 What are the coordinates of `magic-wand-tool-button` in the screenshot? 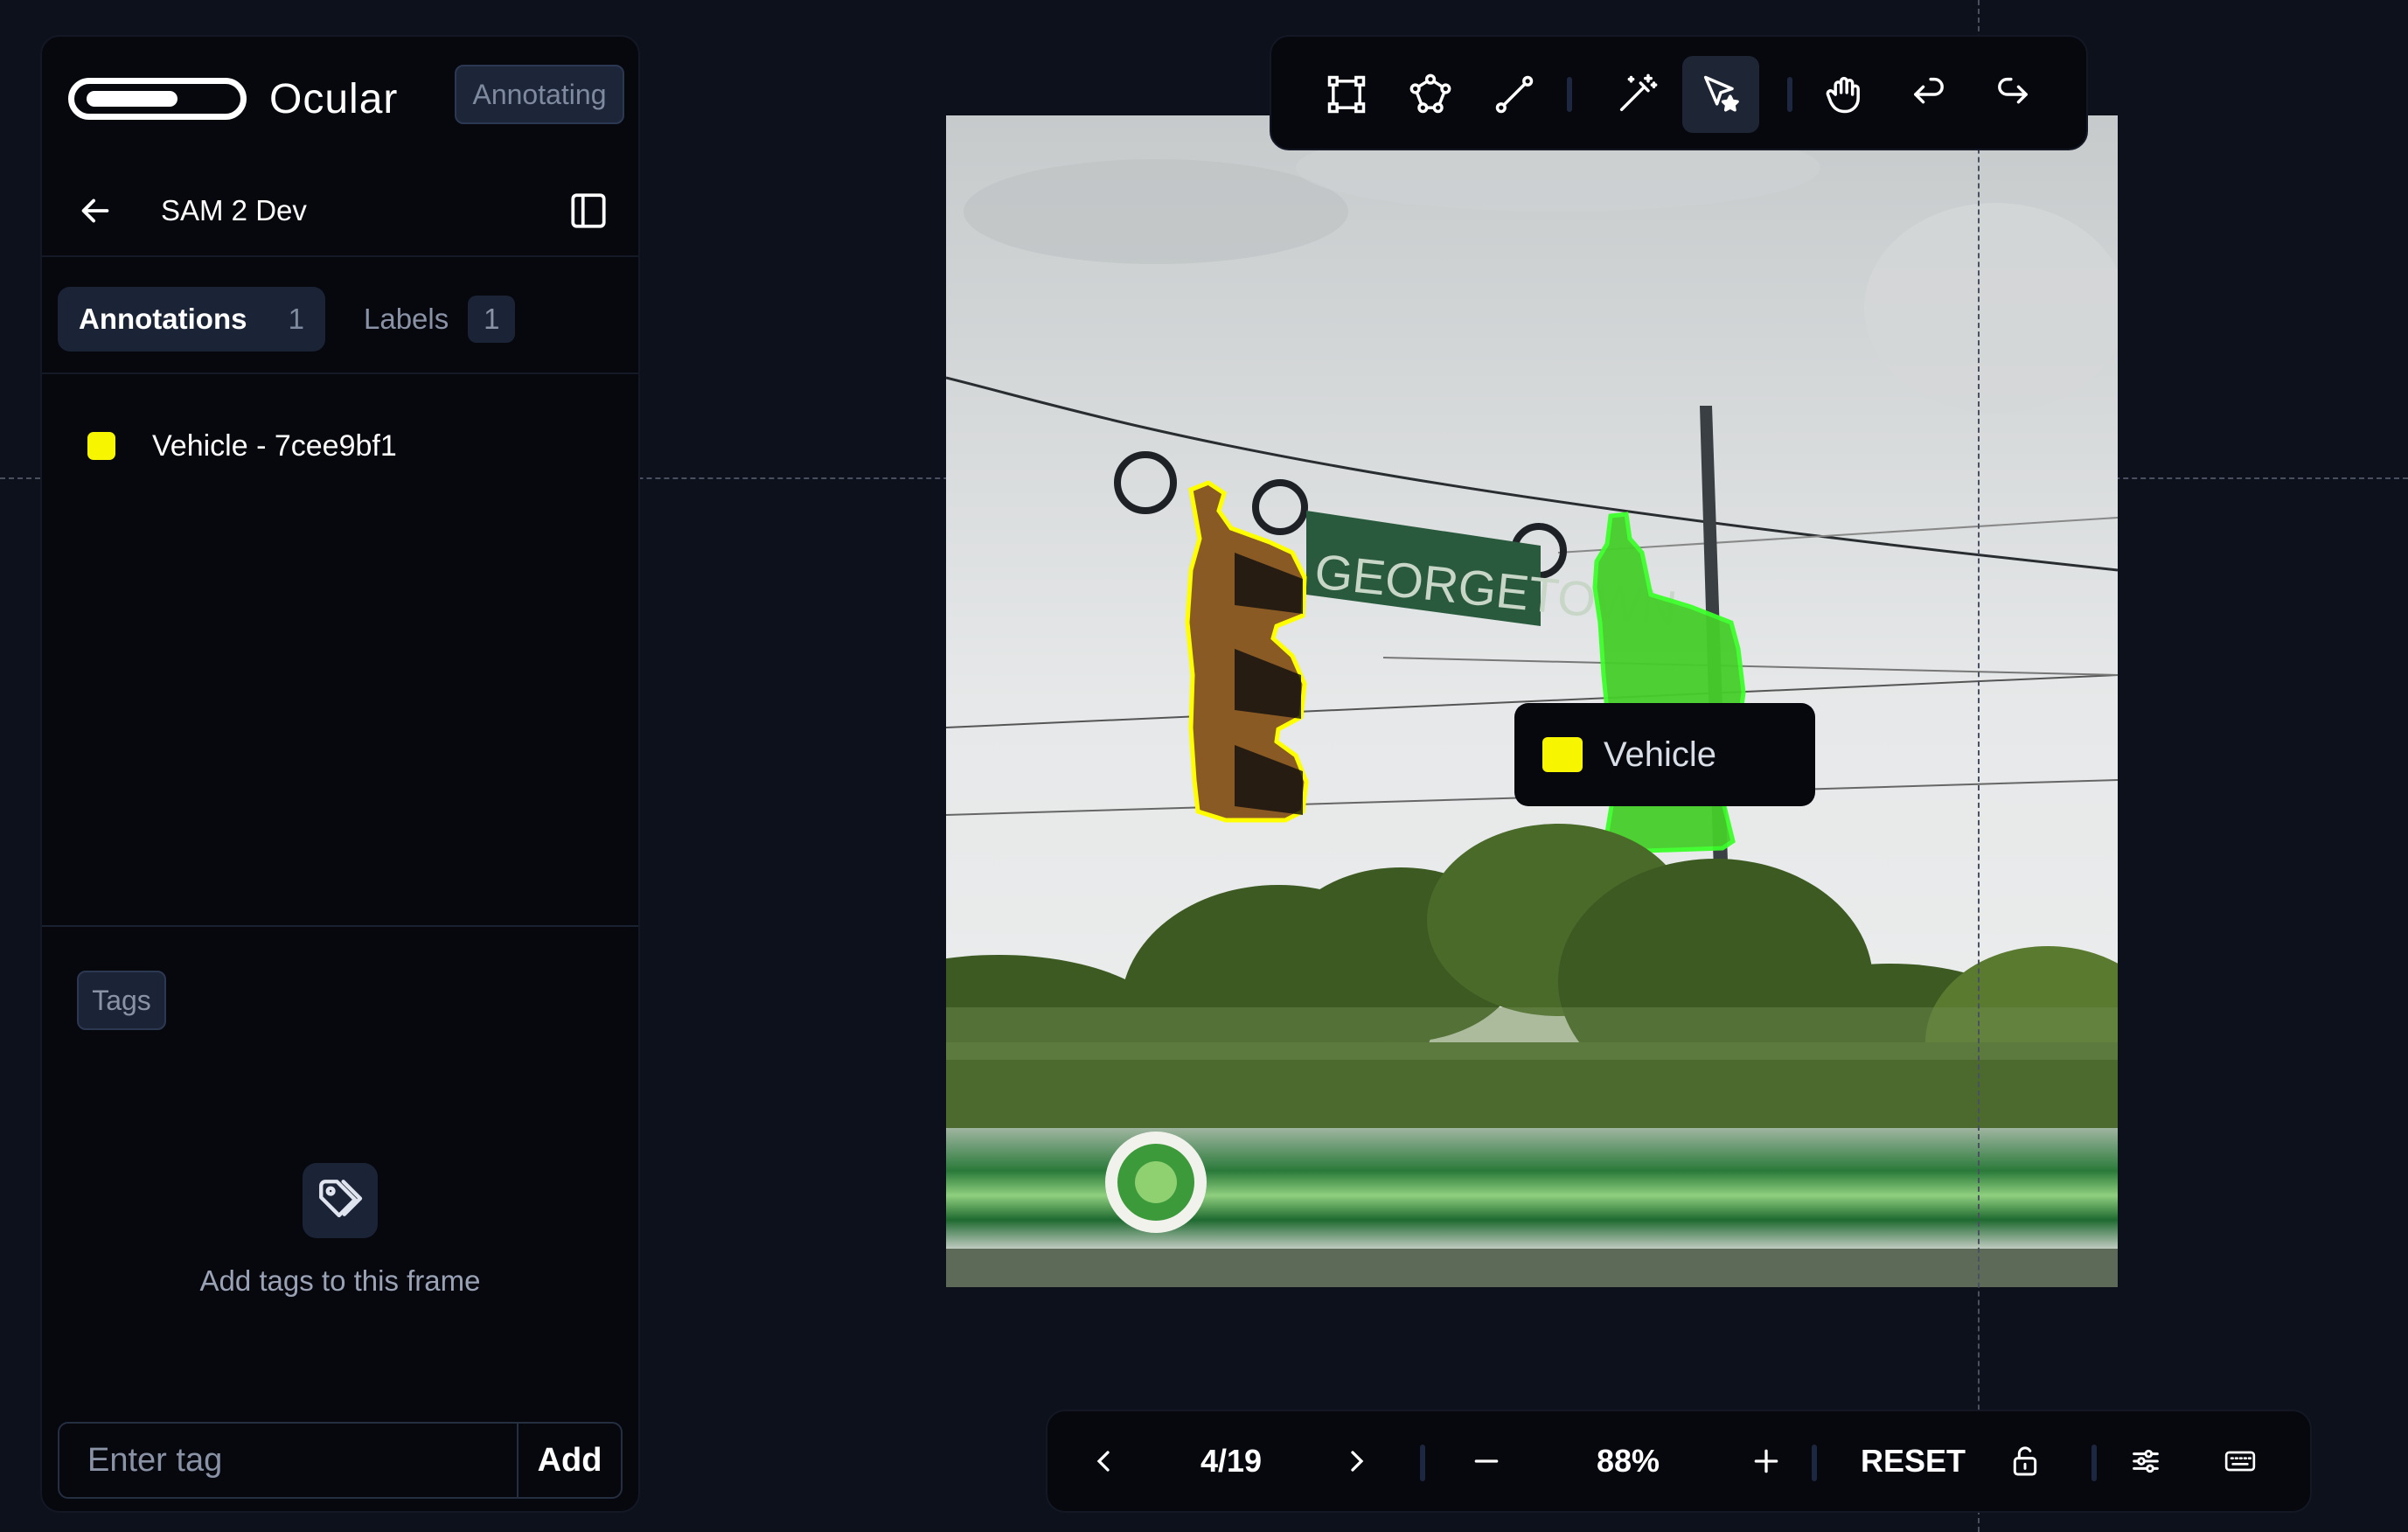 It's located at (1636, 94).